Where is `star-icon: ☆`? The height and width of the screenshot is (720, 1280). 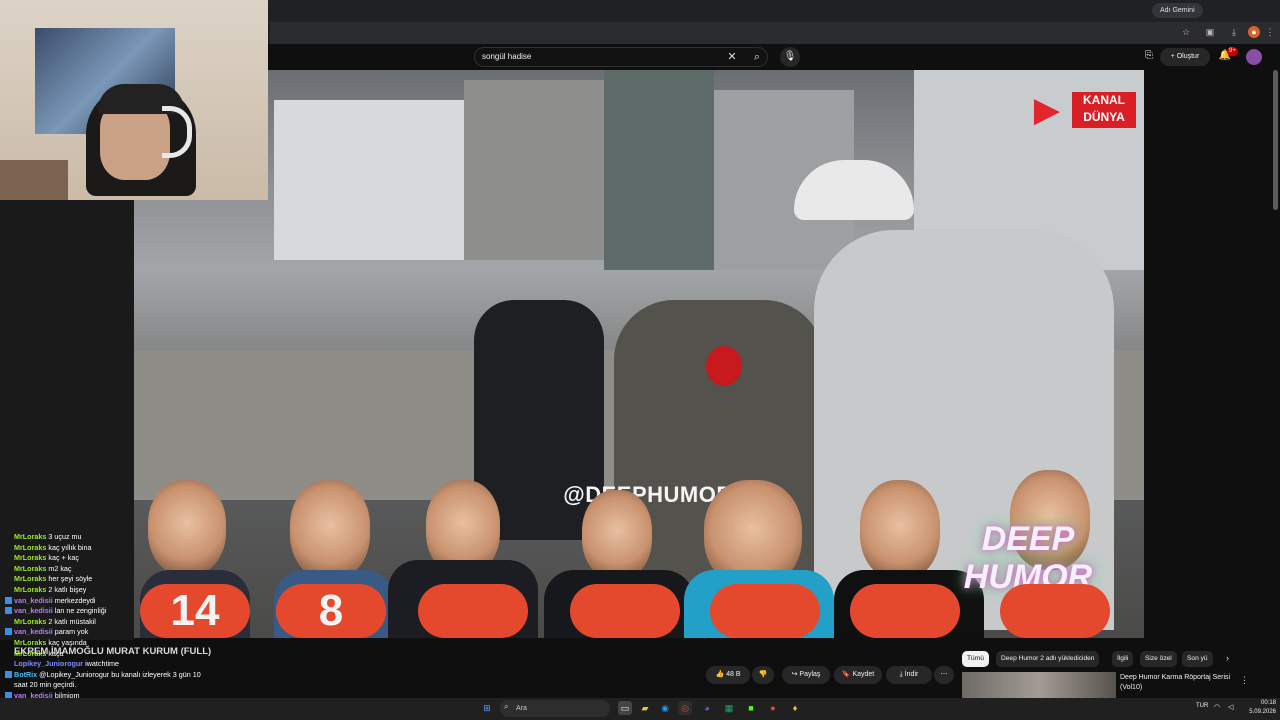 star-icon: ☆ is located at coordinates (1186, 32).